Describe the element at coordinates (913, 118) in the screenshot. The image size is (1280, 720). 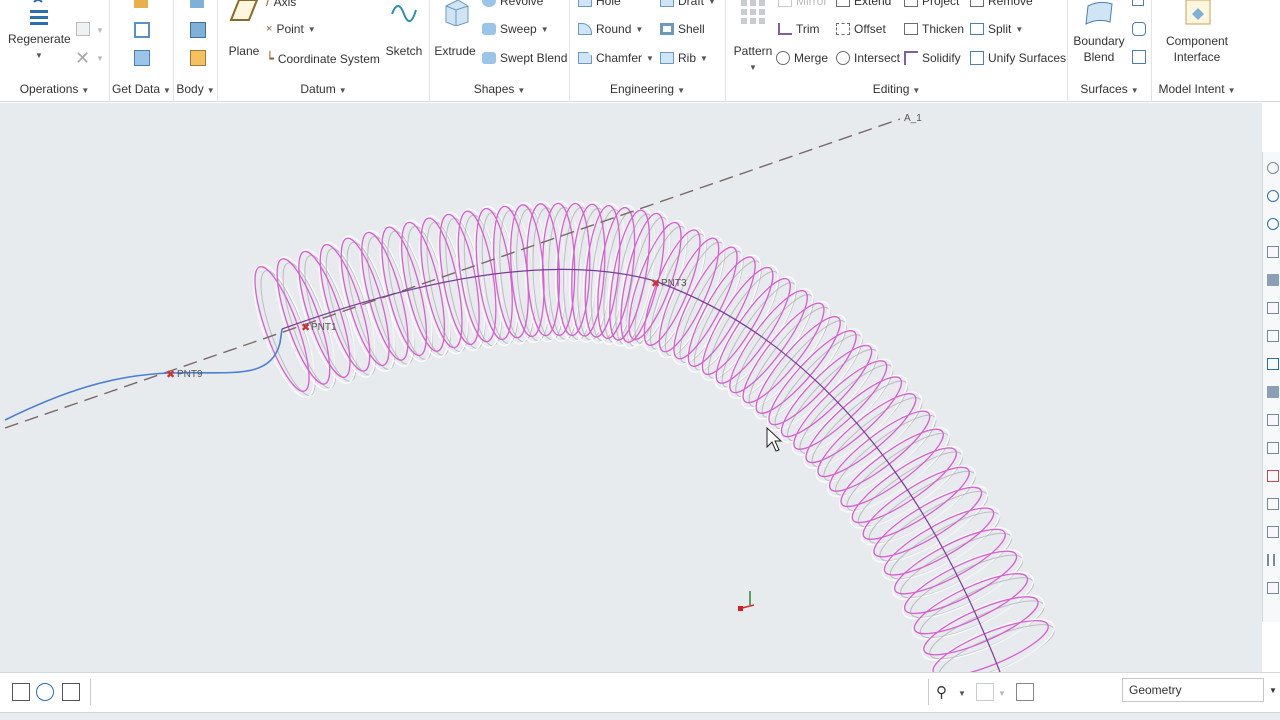
I see `axis-tag: A_1` at that location.